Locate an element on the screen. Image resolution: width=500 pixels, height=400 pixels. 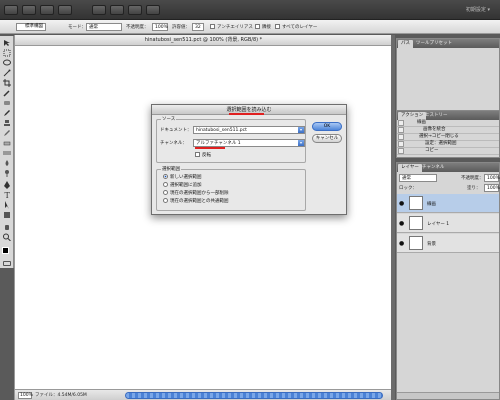
opacity-field: 100% is located at coordinates (160, 27).